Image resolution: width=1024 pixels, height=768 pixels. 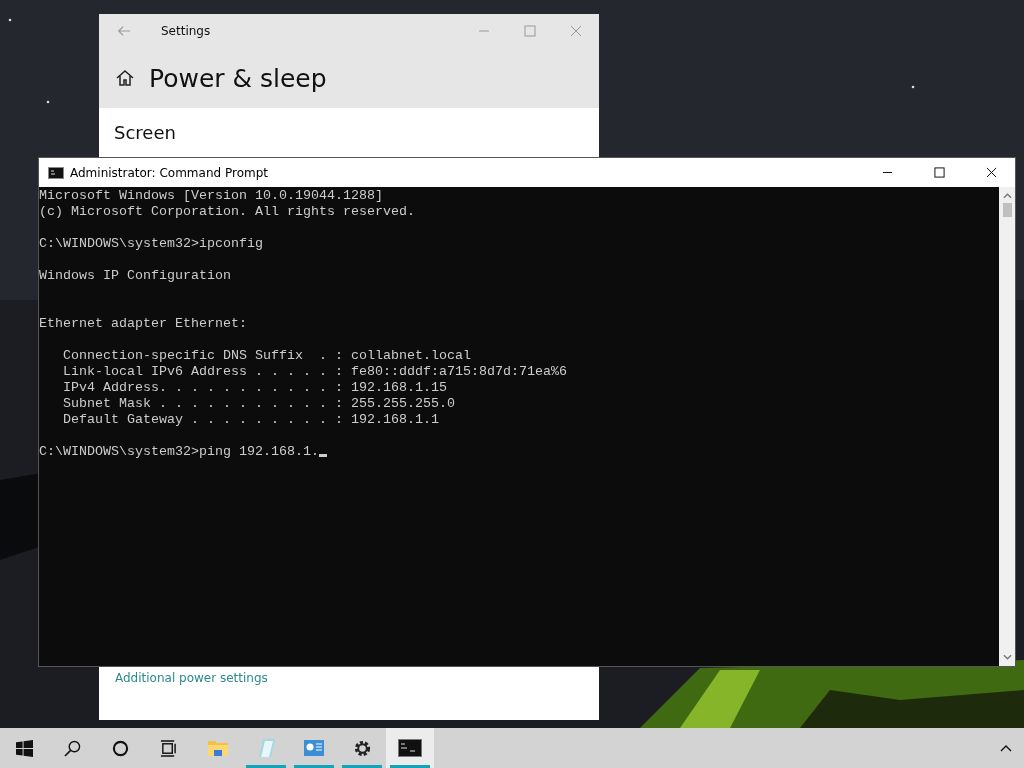 What do you see at coordinates (145, 132) in the screenshot?
I see `section-heading: Screen` at bounding box center [145, 132].